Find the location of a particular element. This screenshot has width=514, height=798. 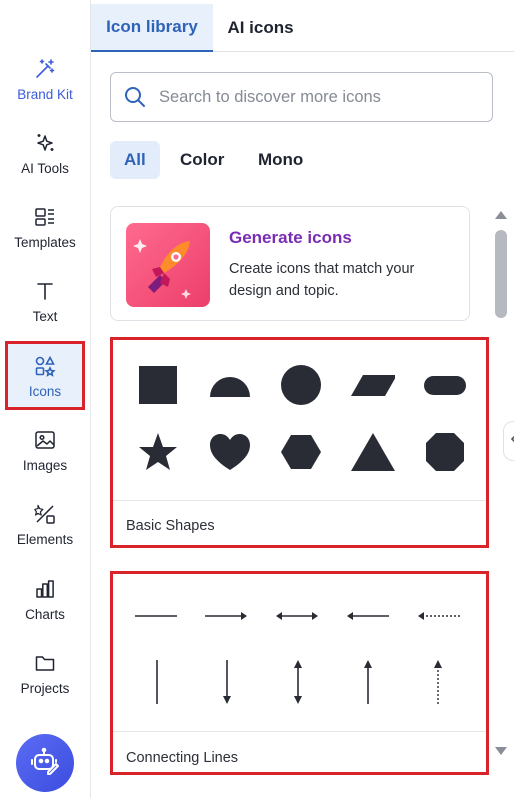

sparkles-icon is located at coordinates (45, 143).